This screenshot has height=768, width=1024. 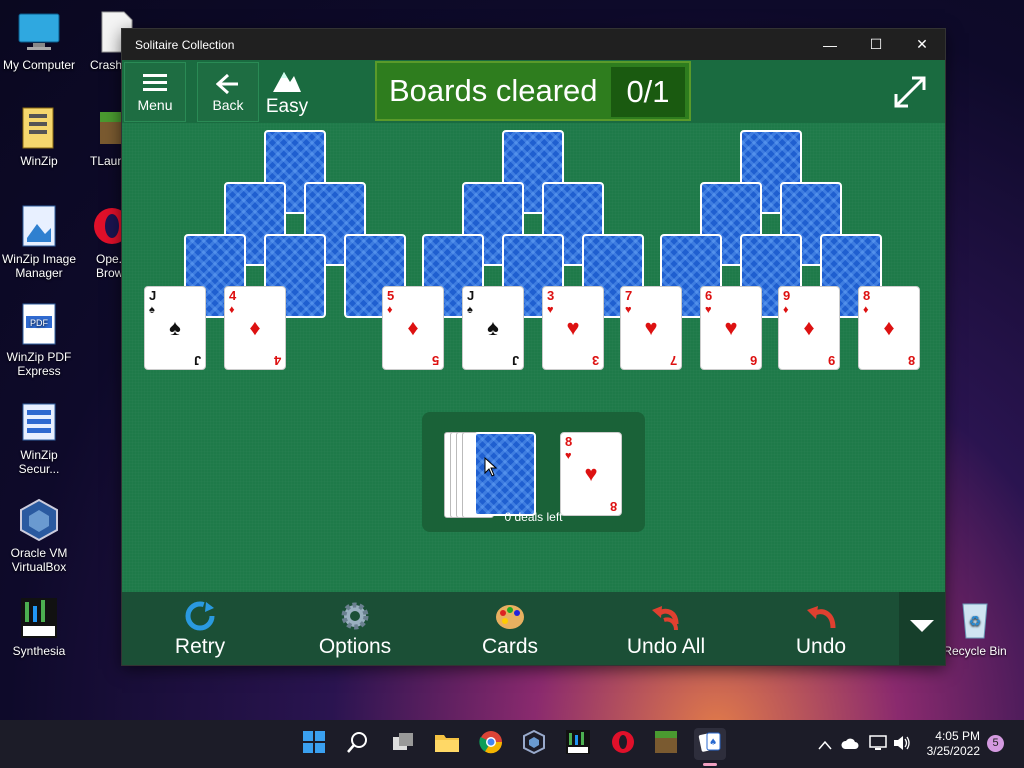 What do you see at coordinates (533, 44) in the screenshot?
I see `title-bar: Solitaire Collection — ☐ ✕` at bounding box center [533, 44].